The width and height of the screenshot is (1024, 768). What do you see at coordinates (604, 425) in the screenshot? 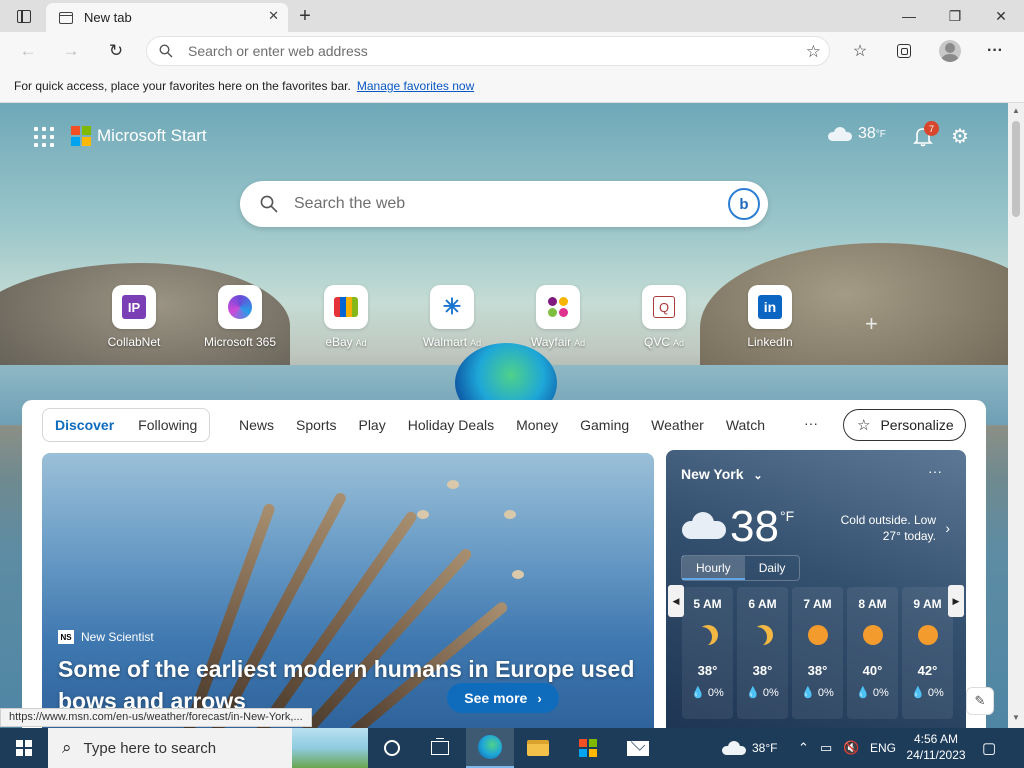
I see `tab-gaming: Gaming` at bounding box center [604, 425].